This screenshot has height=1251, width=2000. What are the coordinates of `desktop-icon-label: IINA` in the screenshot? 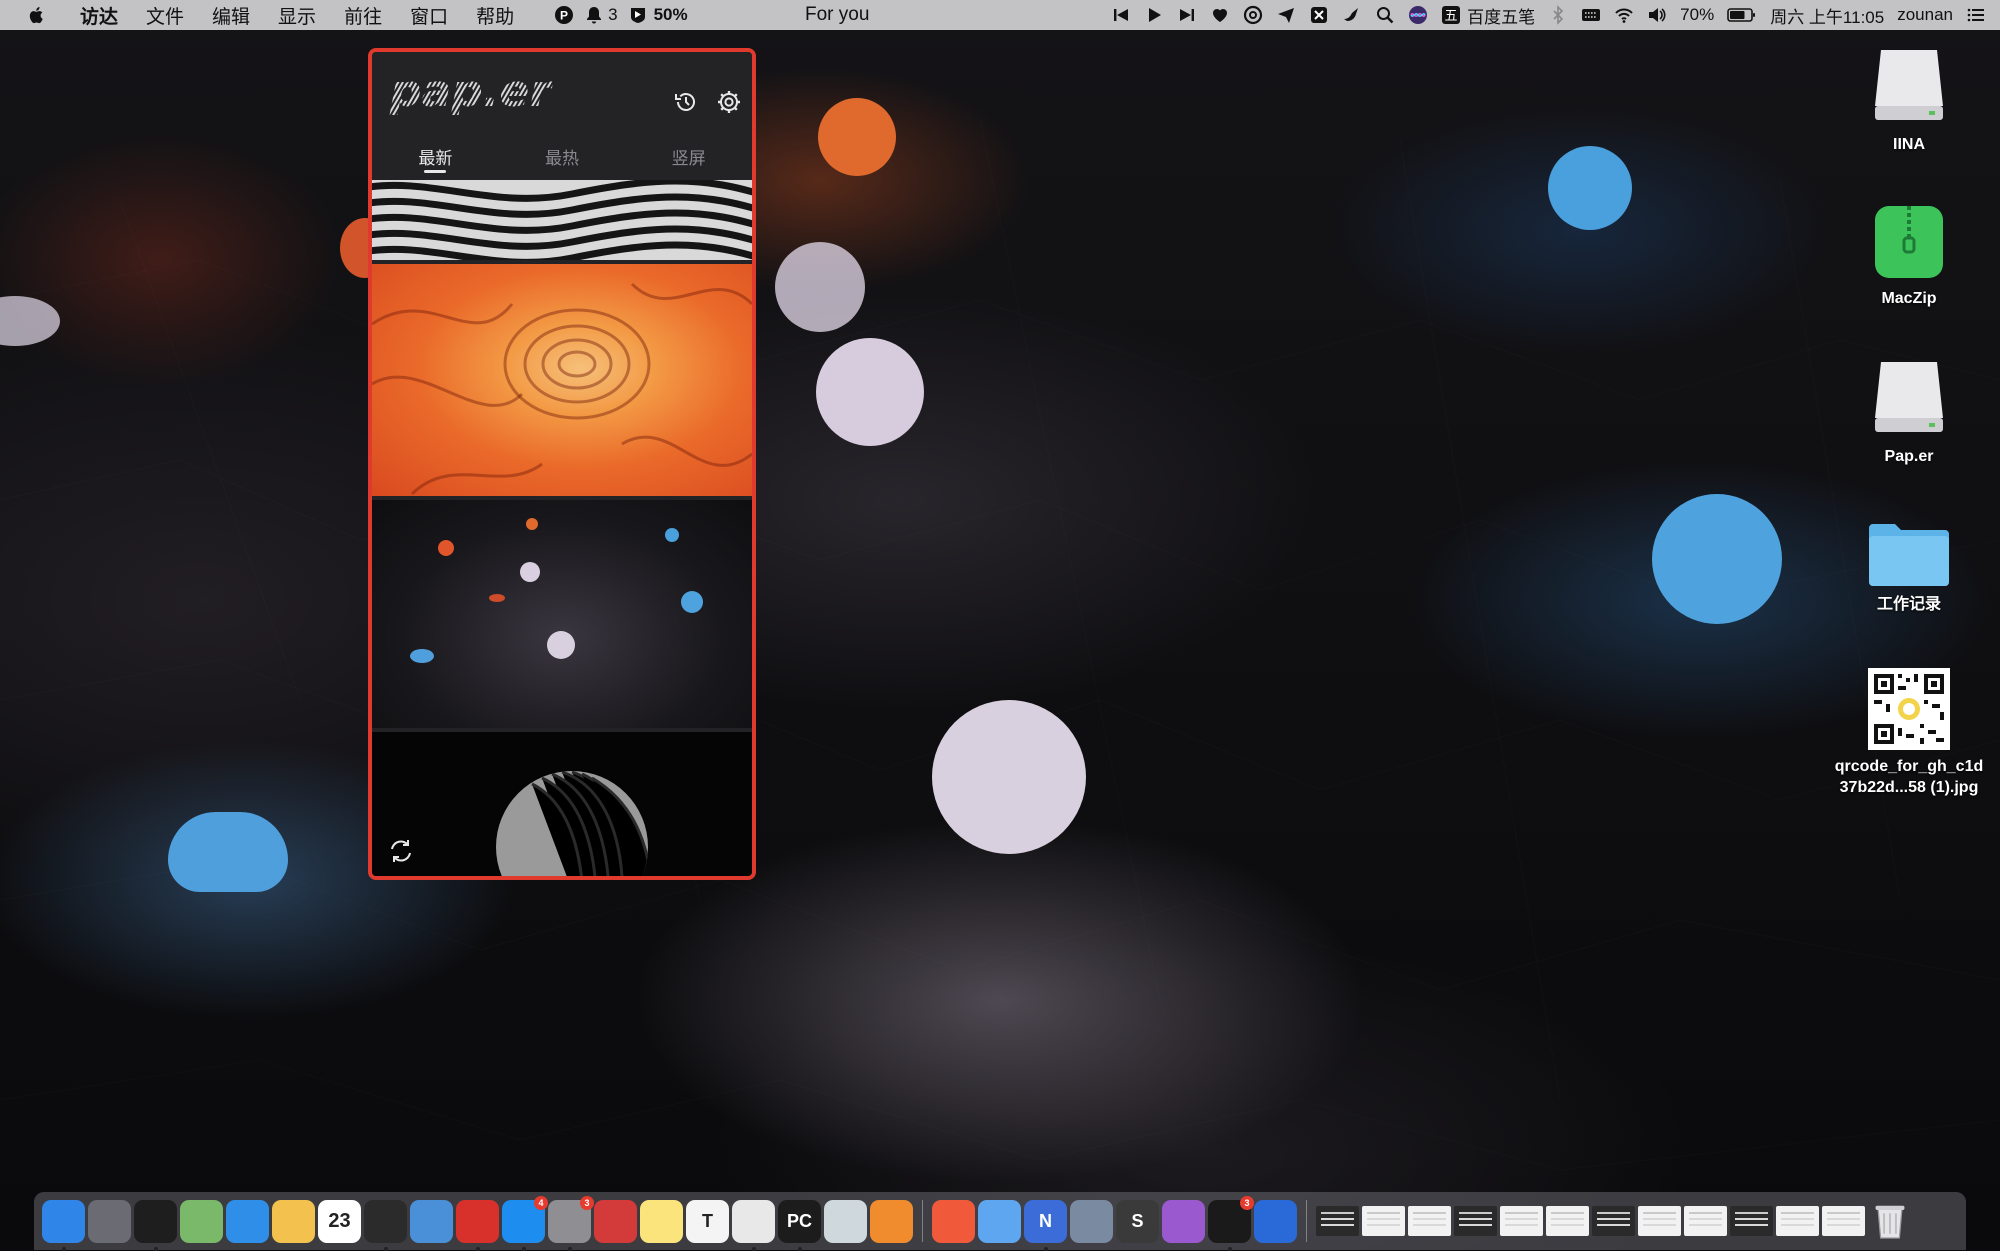 It's located at (1909, 144).